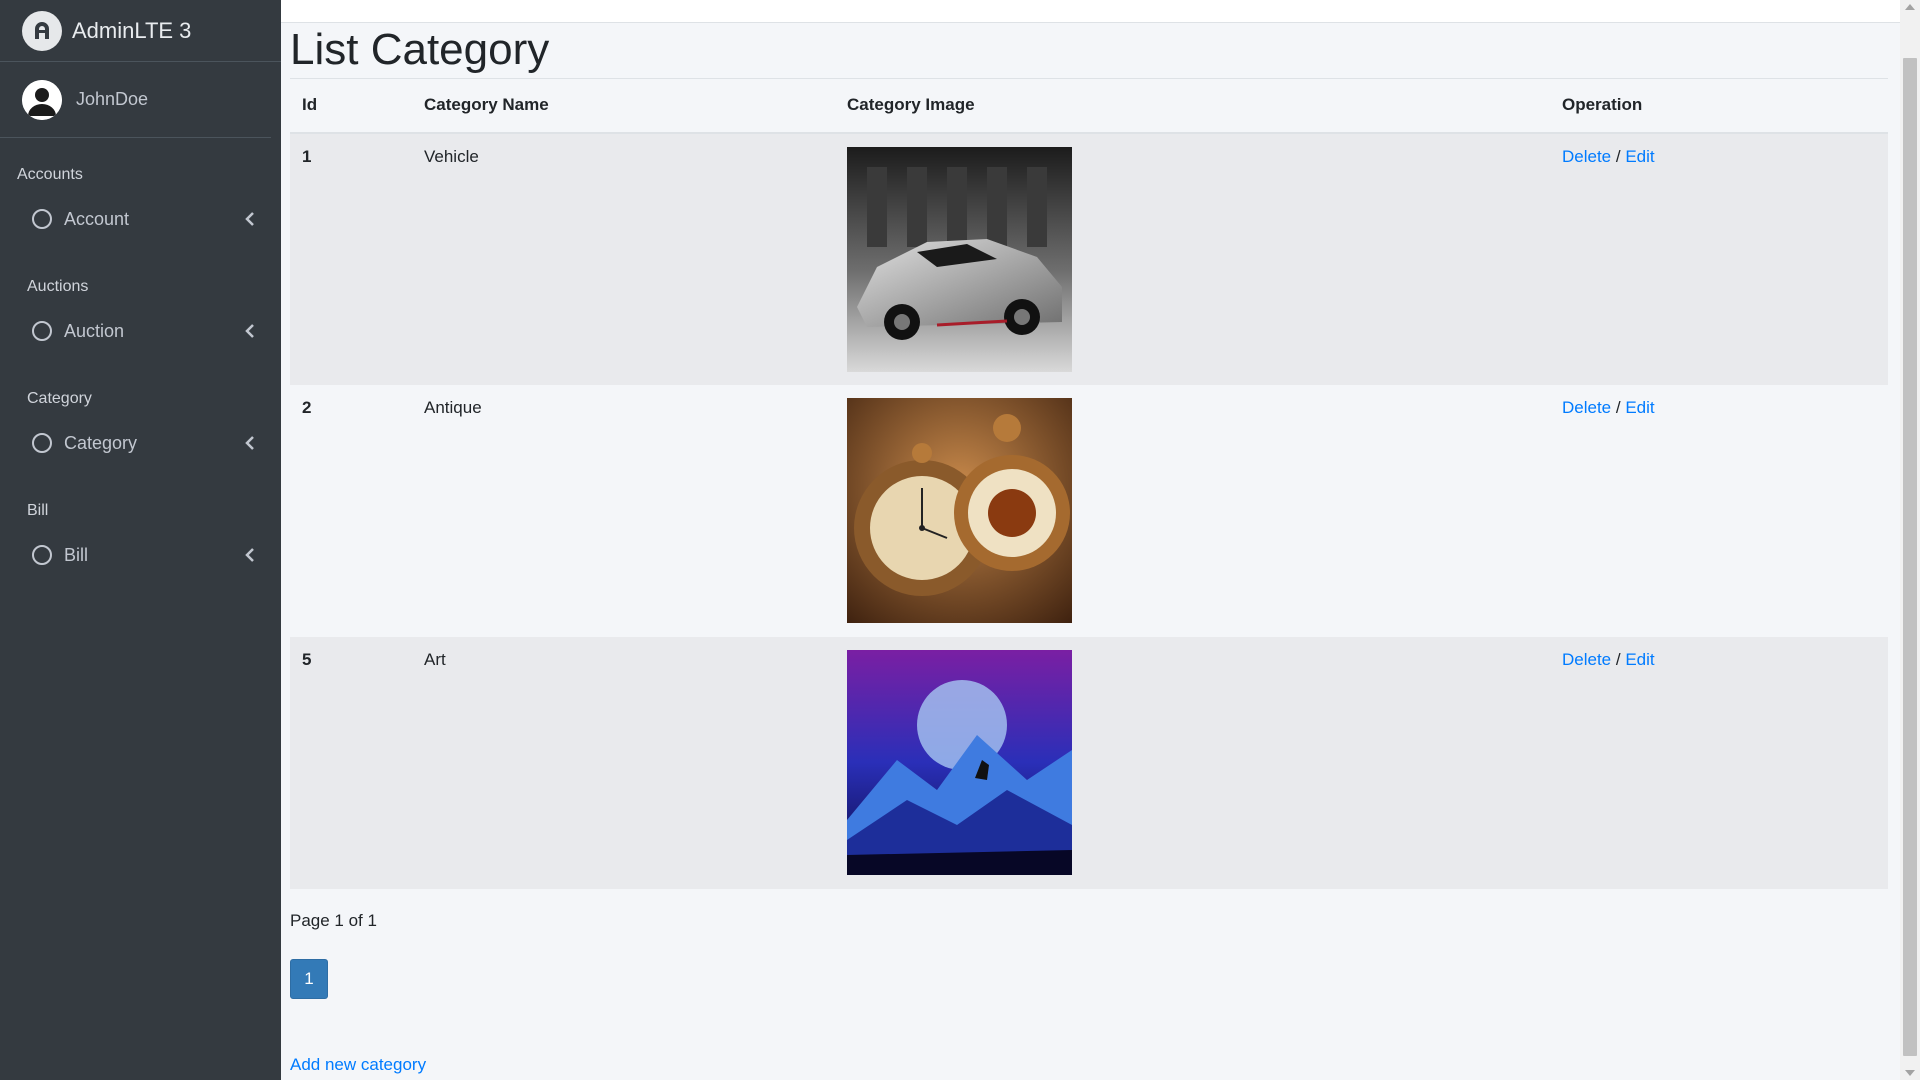  I want to click on nav-header-category: Category, so click(59, 398).